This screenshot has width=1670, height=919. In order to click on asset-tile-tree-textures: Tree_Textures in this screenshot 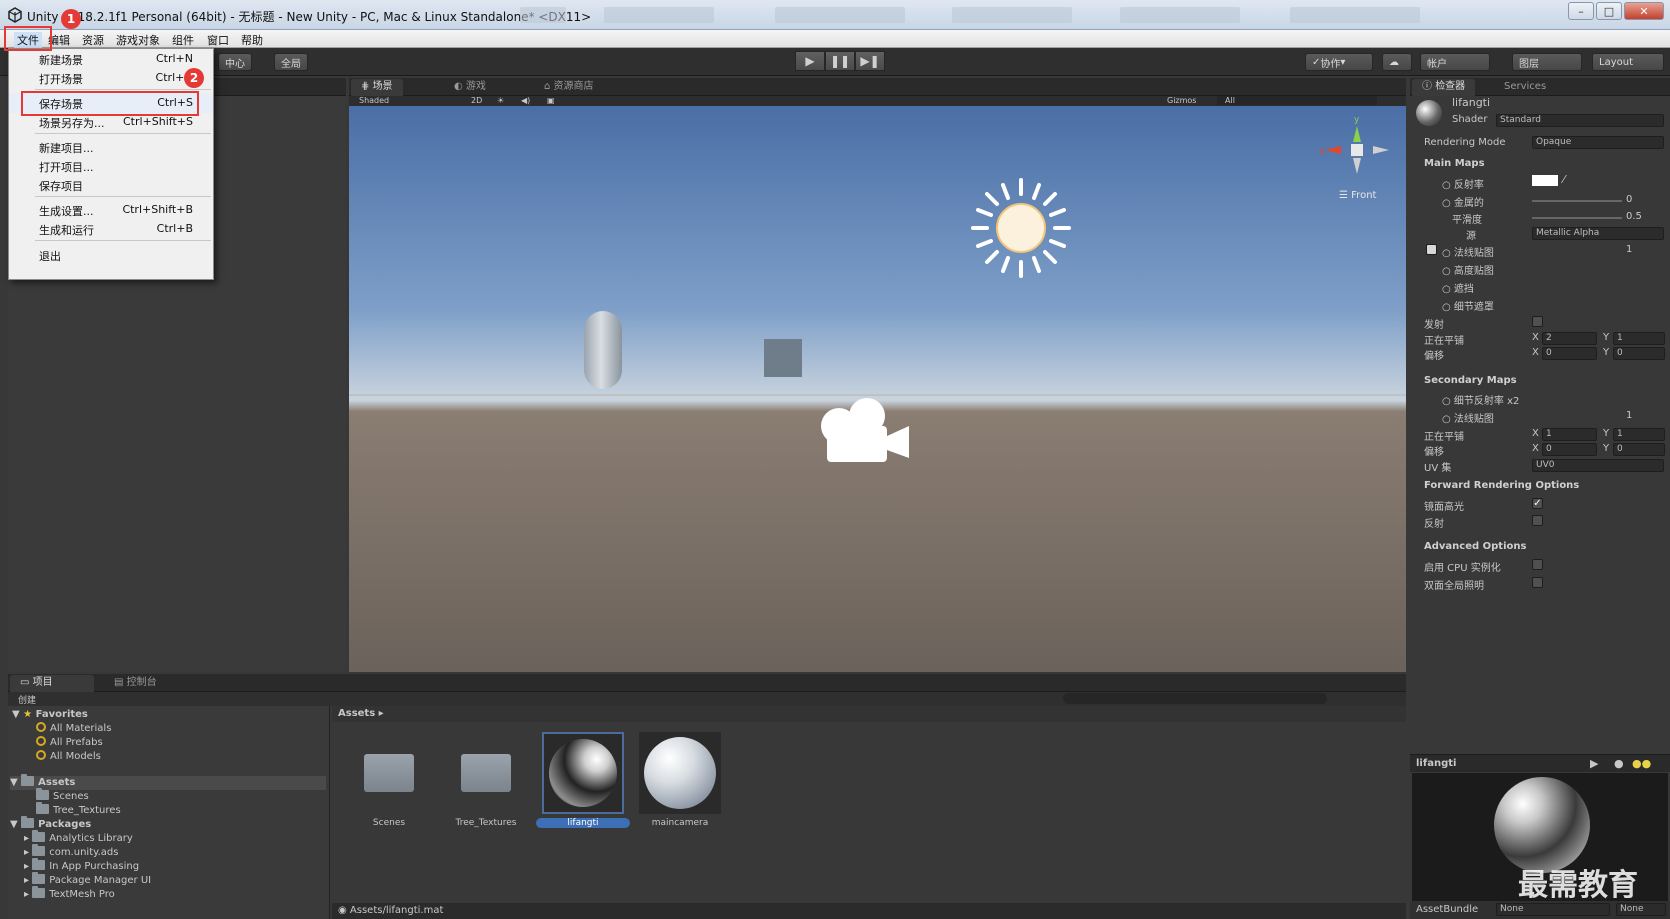, I will do `click(486, 780)`.